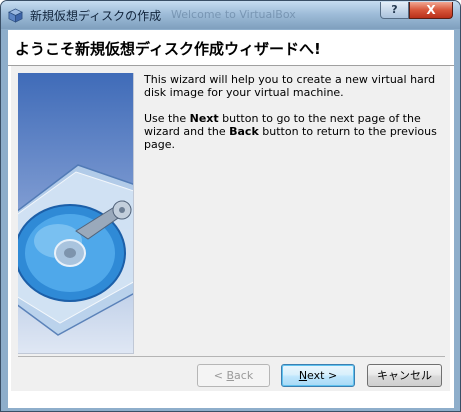 This screenshot has height=412, width=461. What do you see at coordinates (220, 375) in the screenshot?
I see `back-arrow: <` at bounding box center [220, 375].